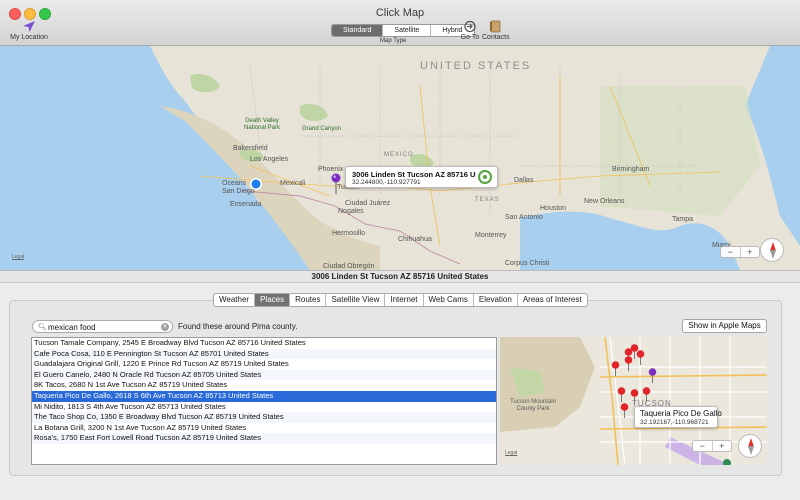 The width and height of the screenshot is (800, 500). What do you see at coordinates (262, 124) in the screenshot?
I see `label-death-valley: Death Valley National Park` at bounding box center [262, 124].